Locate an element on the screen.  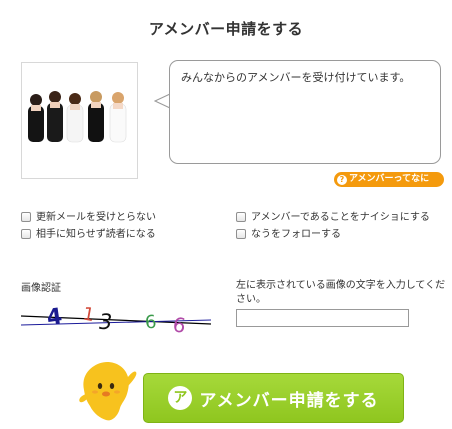
option-label: 更新メールを受けとらない is located at coordinates (96, 217).